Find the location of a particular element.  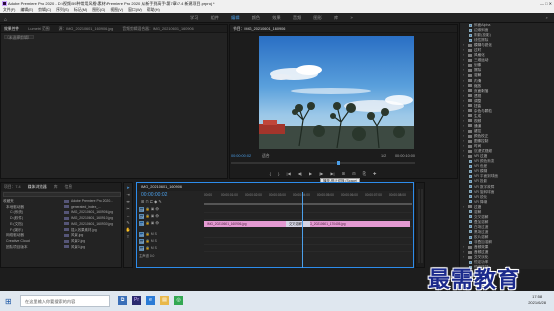

tab-source: 源：IMG_20210601_160906.jpg is located at coordinates (86, 29).